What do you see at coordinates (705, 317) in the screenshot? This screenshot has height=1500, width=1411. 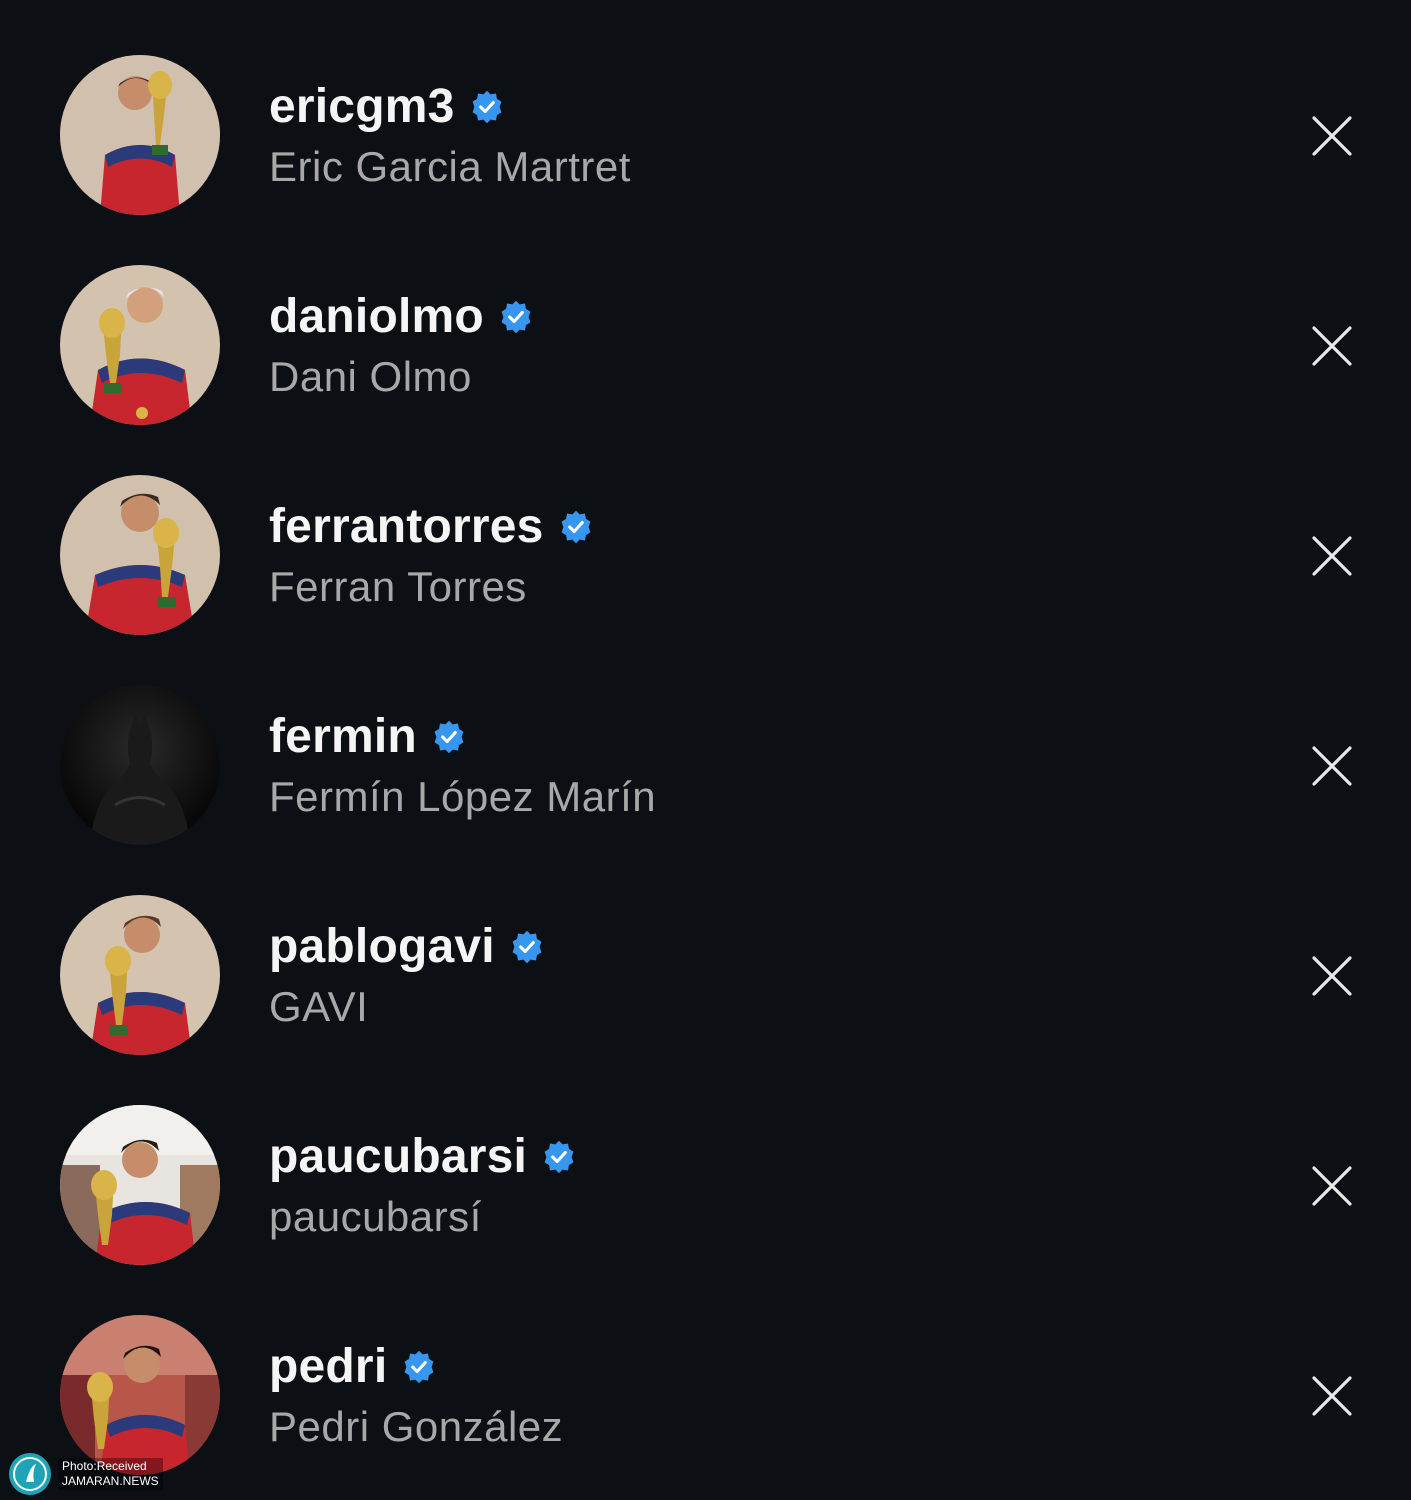 I see `account-row: daniolmo Dani Olmo` at bounding box center [705, 317].